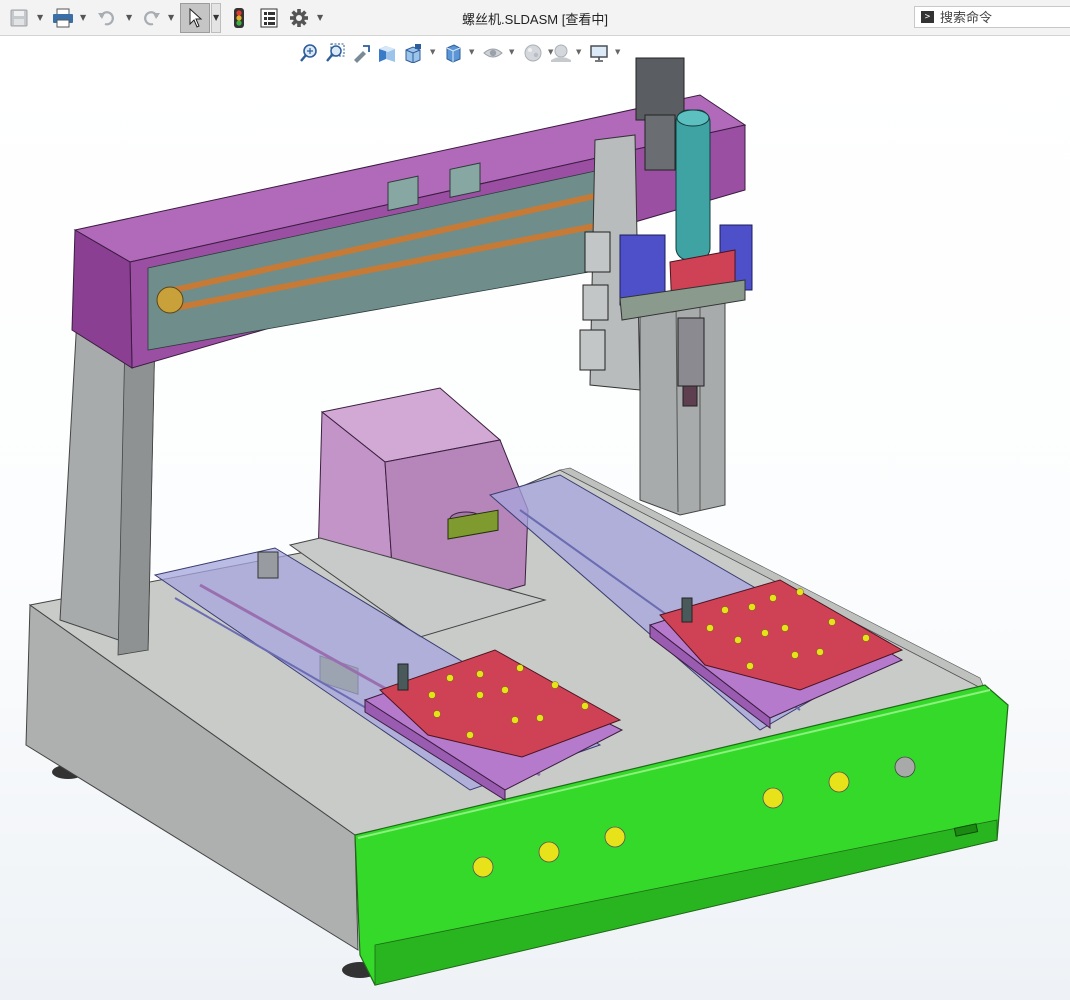 The image size is (1070, 1000). What do you see at coordinates (170, 300) in the screenshot?
I see `belt-pulley` at bounding box center [170, 300].